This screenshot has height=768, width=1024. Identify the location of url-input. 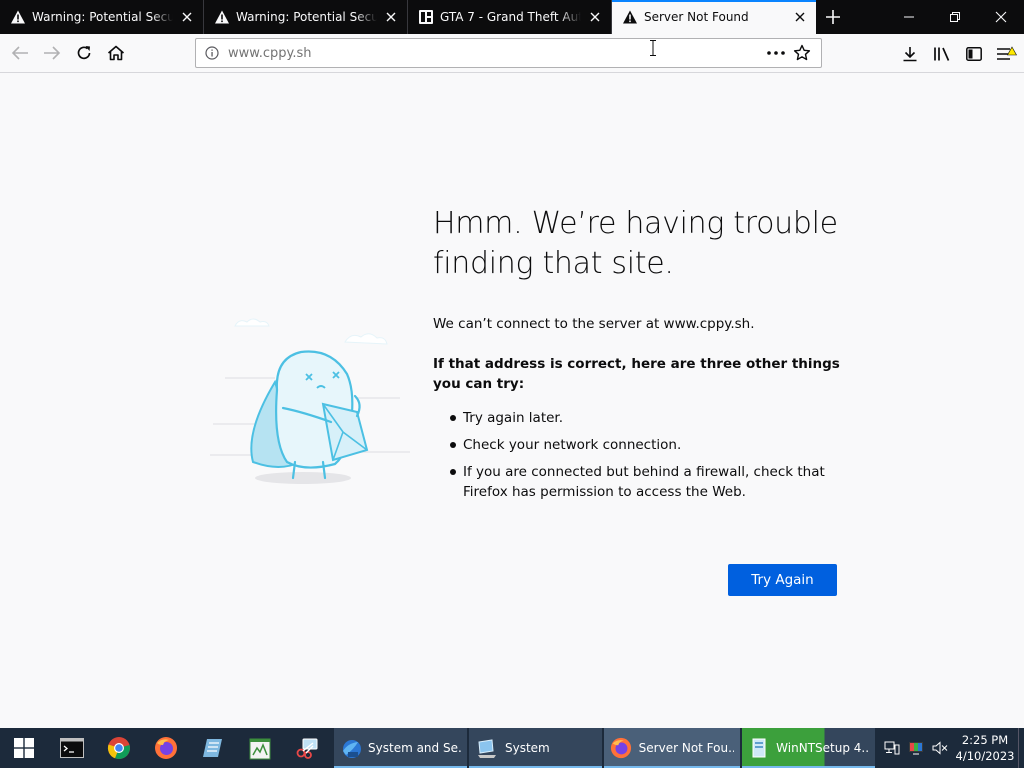
(495, 53).